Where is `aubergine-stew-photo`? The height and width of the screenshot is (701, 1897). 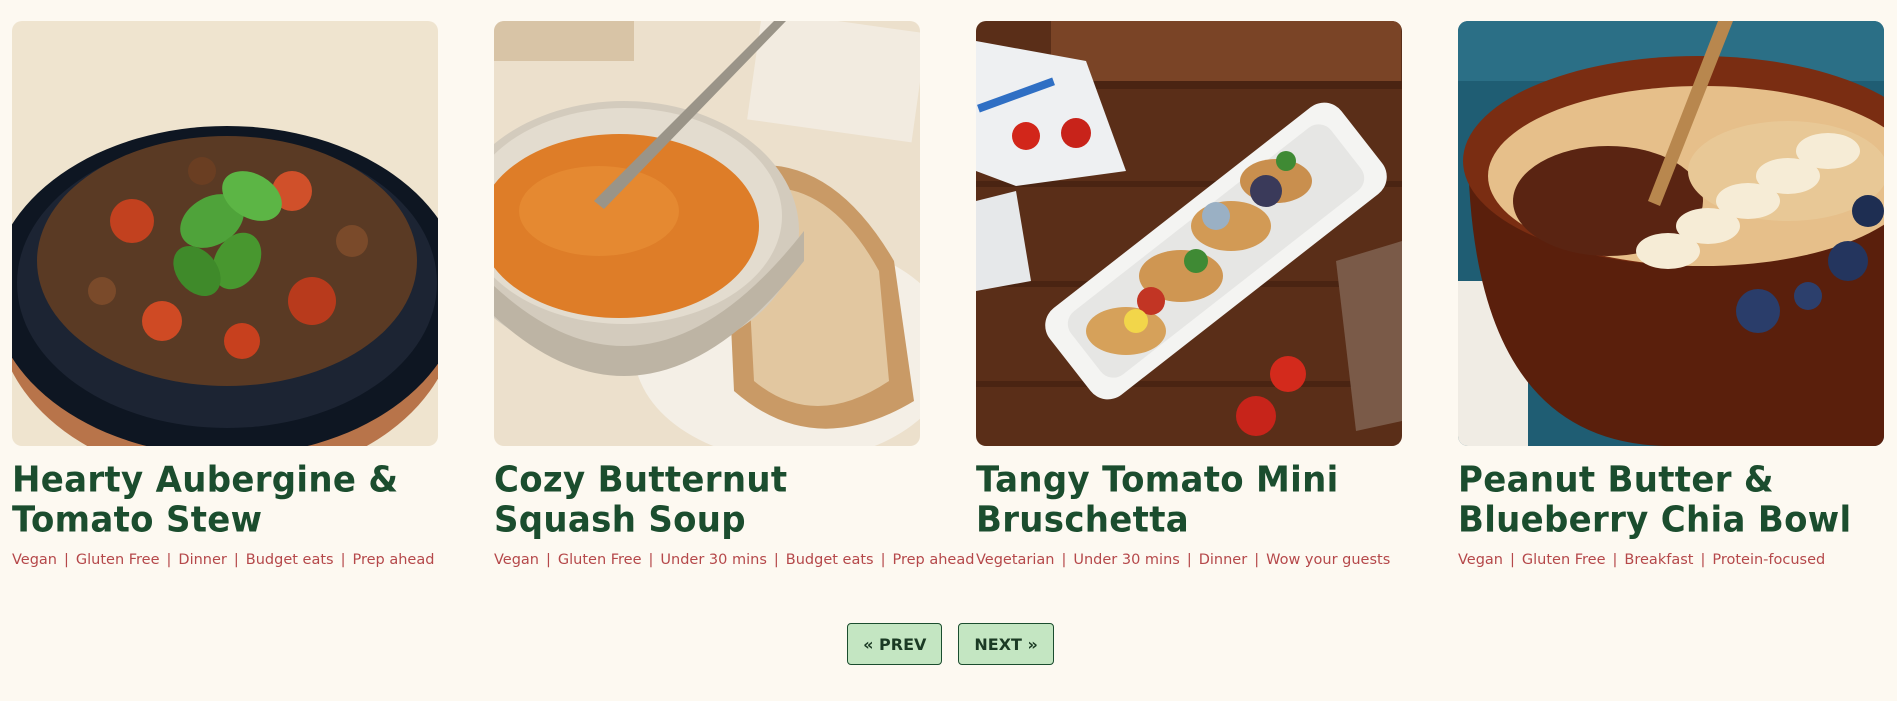
aubergine-stew-photo is located at coordinates (225, 233).